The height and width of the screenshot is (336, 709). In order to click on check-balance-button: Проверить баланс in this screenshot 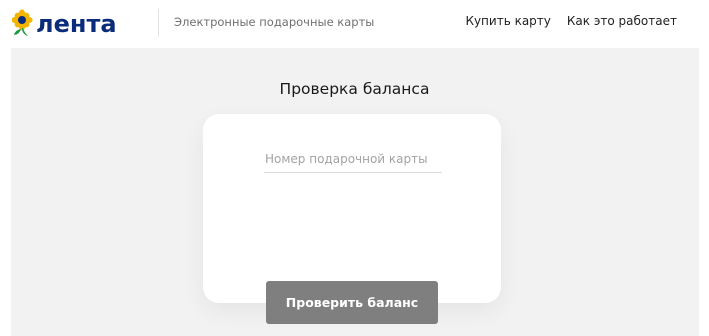, I will do `click(352, 302)`.